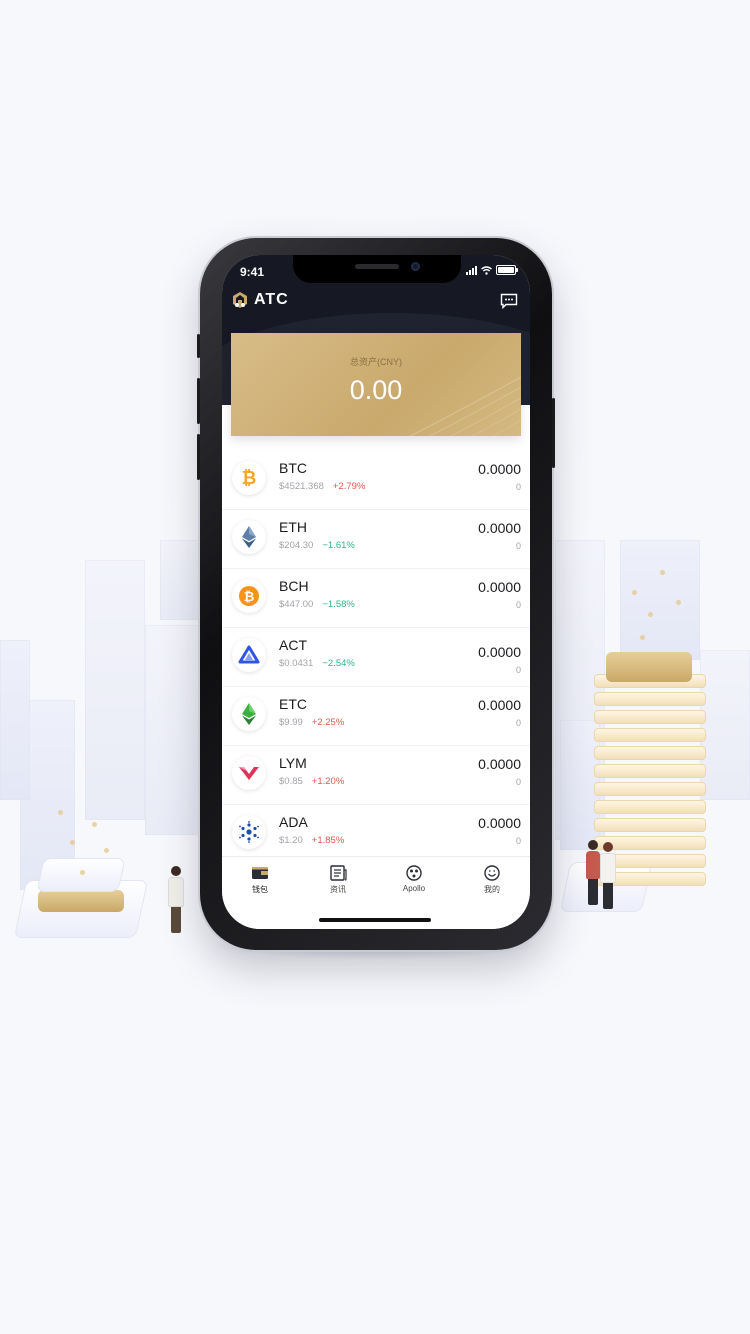 This screenshot has width=750, height=1334. I want to click on cellular-signal-icon, so click(471, 270).